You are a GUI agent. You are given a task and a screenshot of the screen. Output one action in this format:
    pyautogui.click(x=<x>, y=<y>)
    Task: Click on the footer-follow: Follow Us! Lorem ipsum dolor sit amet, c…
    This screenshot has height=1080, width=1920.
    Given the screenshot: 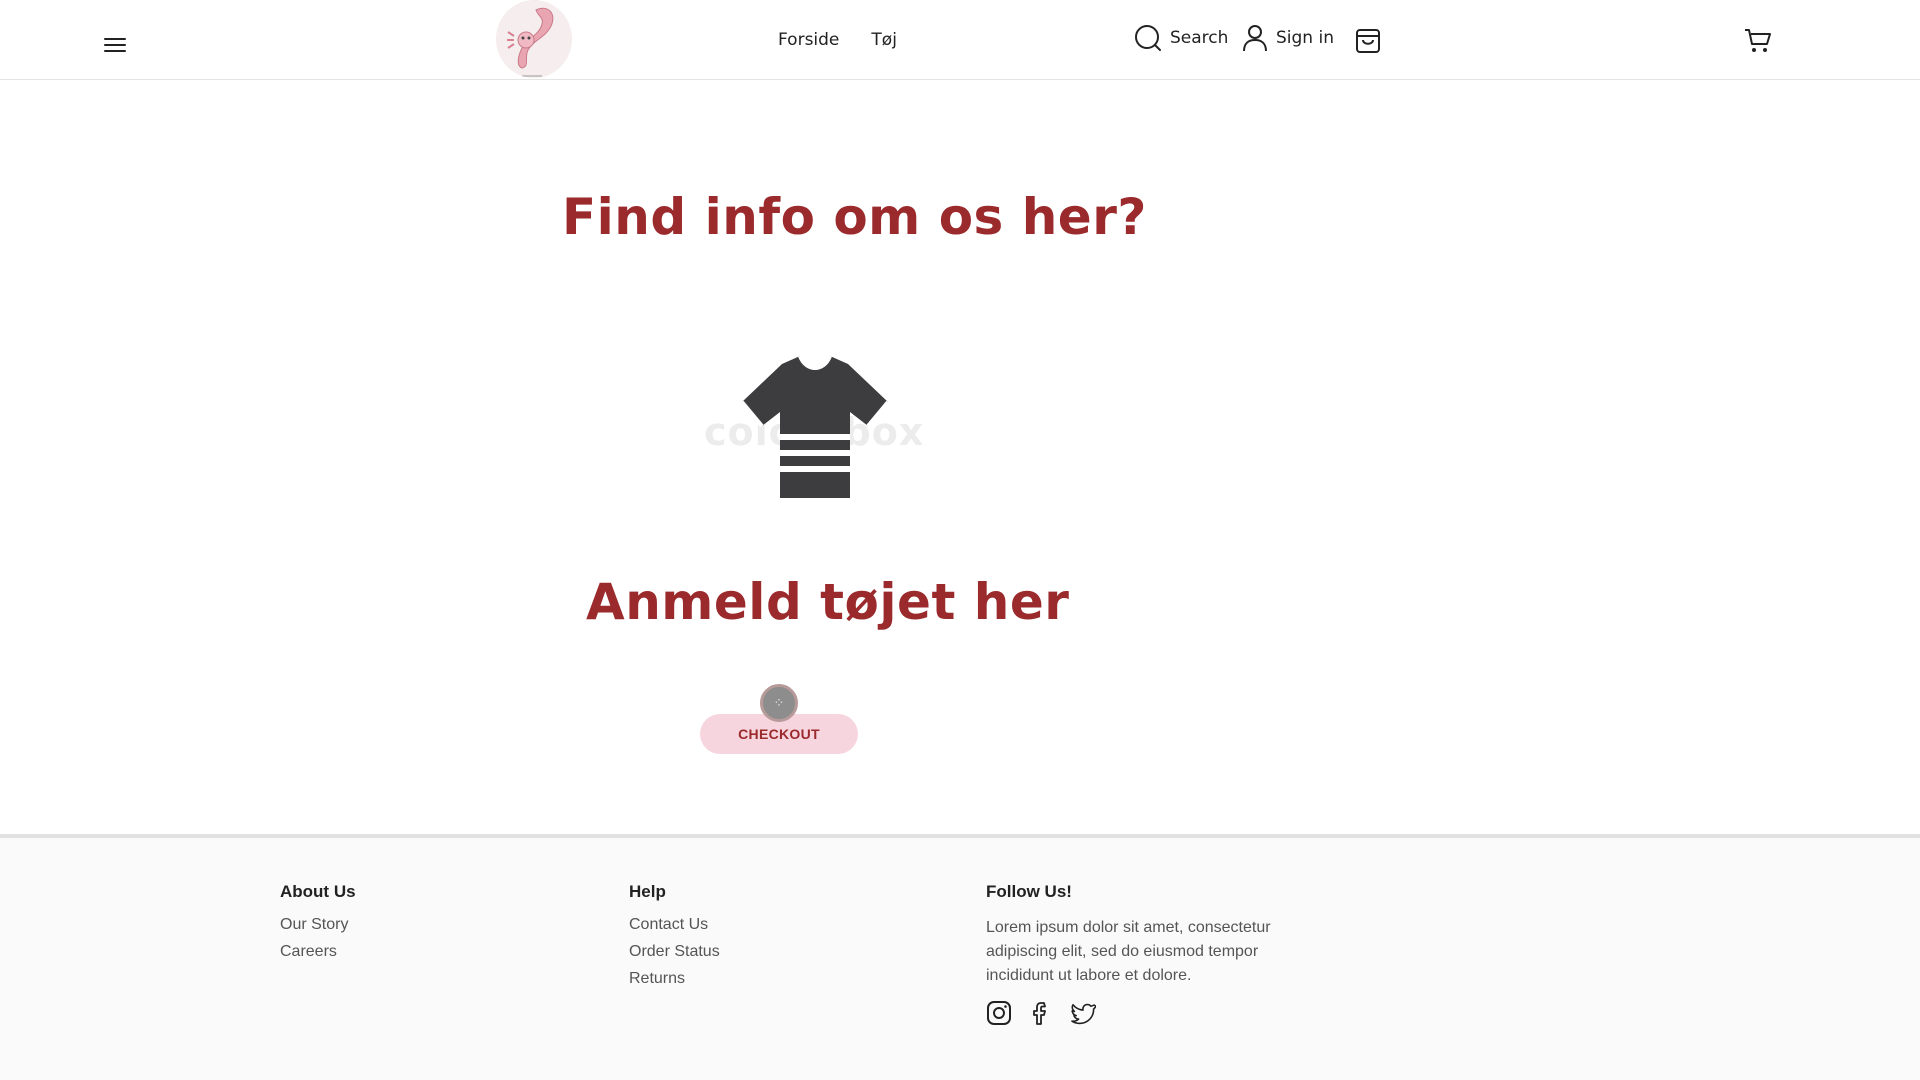 What is the action you would take?
    pyautogui.click(x=1146, y=954)
    